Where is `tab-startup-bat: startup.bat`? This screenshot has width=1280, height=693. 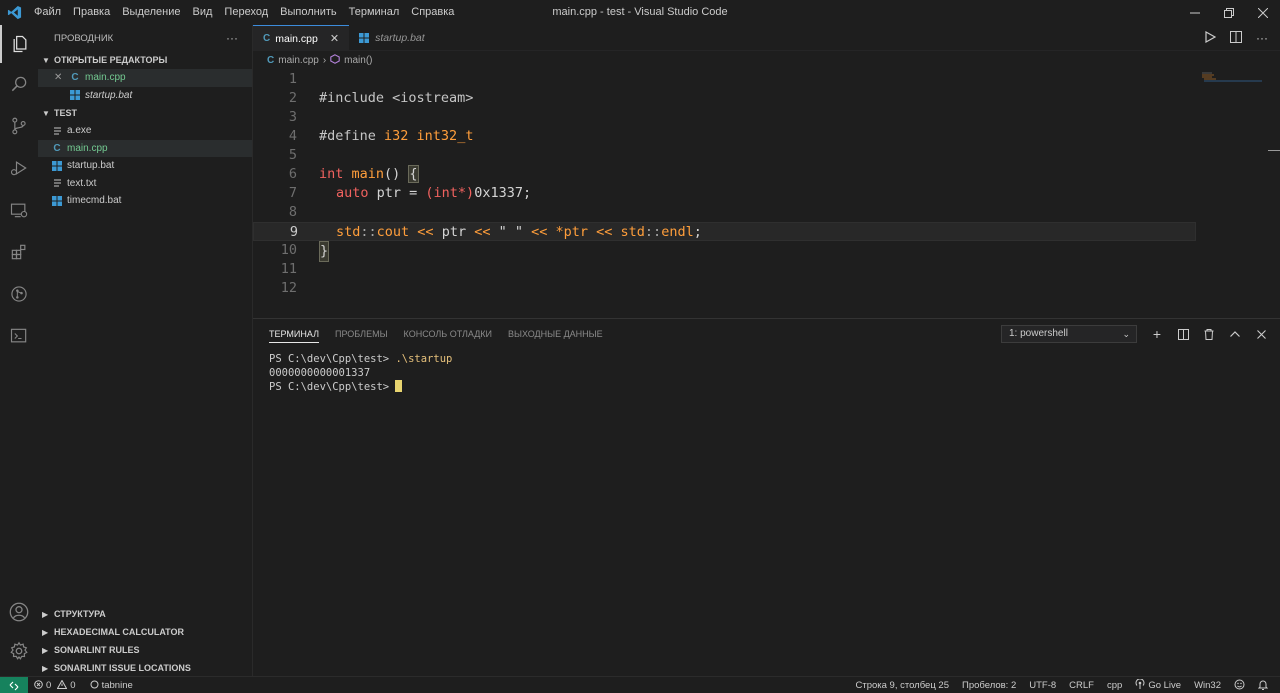
tab-startup-bat: startup.bat is located at coordinates (392, 38).